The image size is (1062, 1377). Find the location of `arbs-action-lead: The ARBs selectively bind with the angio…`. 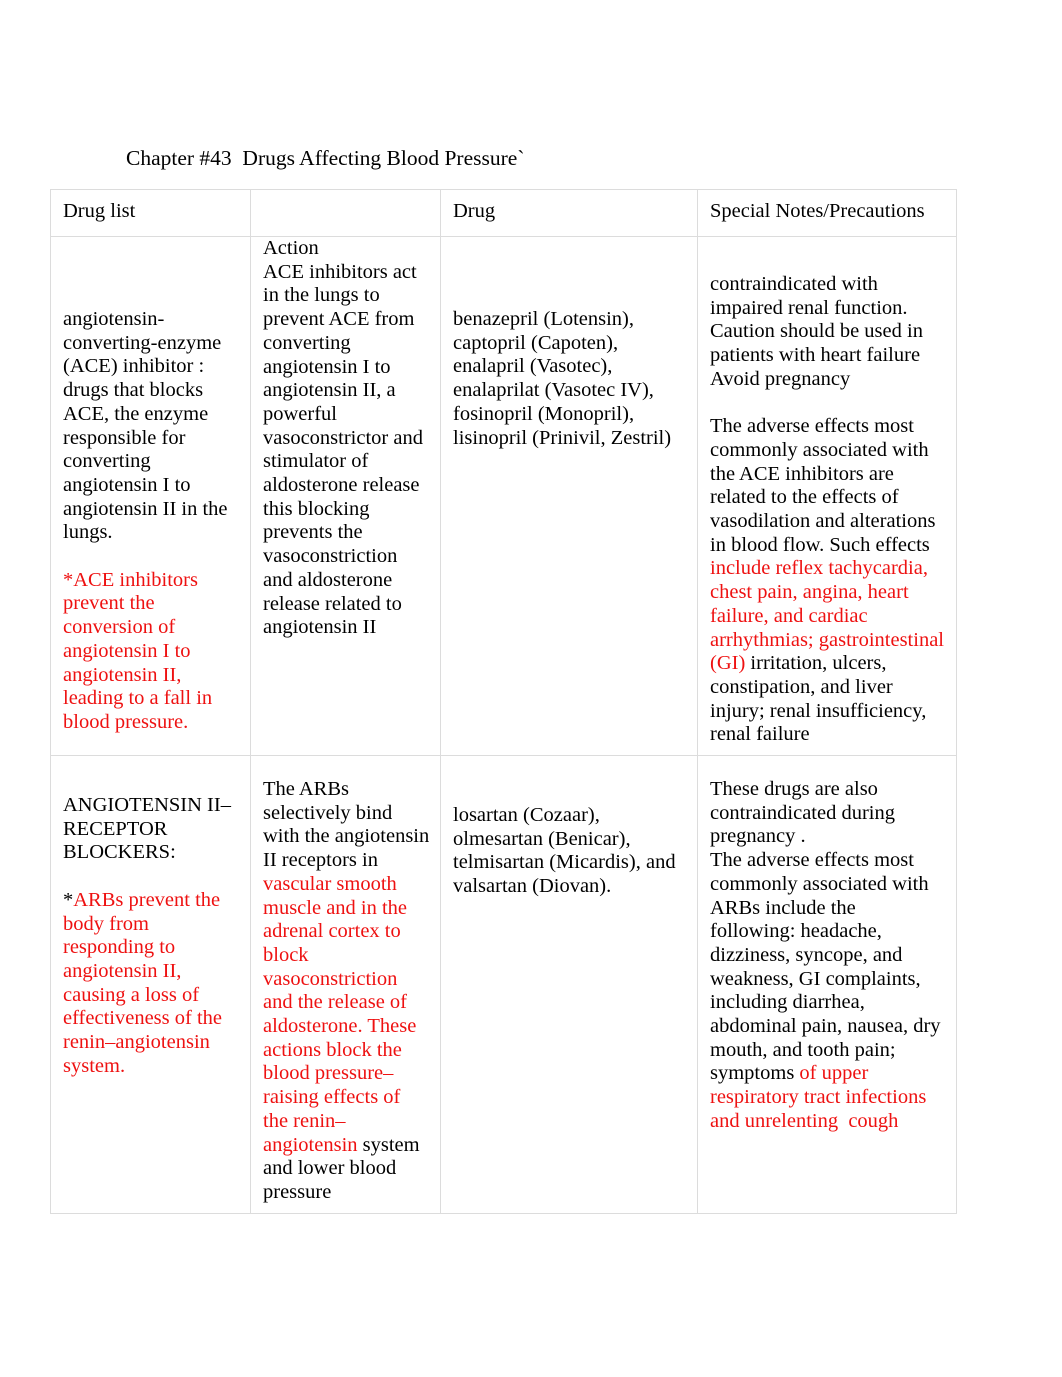

arbs-action-lead: The ARBs selectively bind with the angio… is located at coordinates (346, 825).